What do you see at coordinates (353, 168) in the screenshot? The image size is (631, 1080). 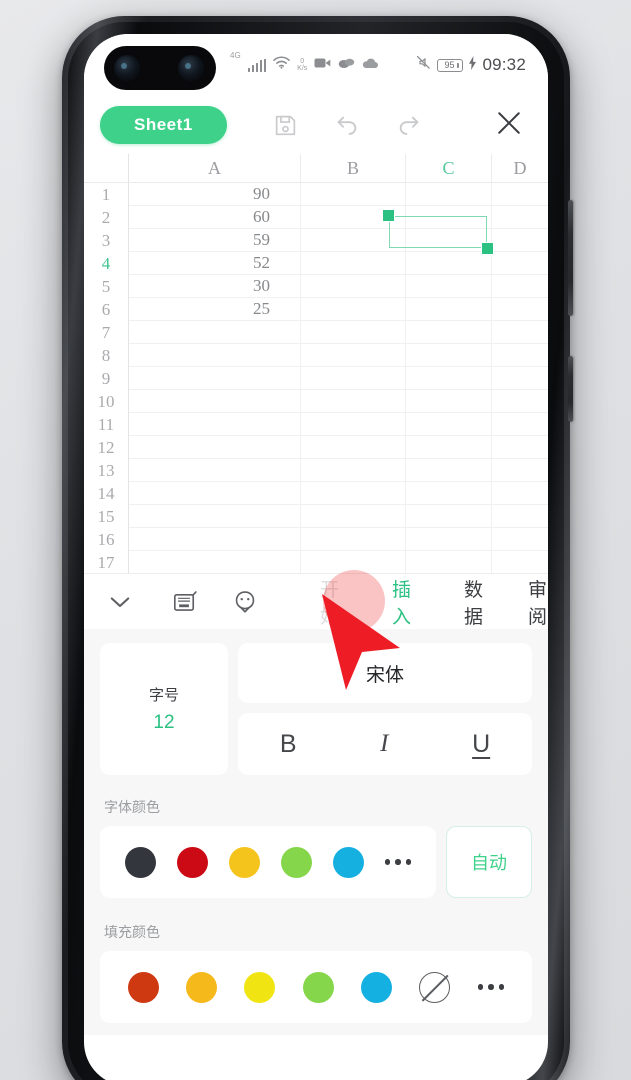 I see `column-header-b: B` at bounding box center [353, 168].